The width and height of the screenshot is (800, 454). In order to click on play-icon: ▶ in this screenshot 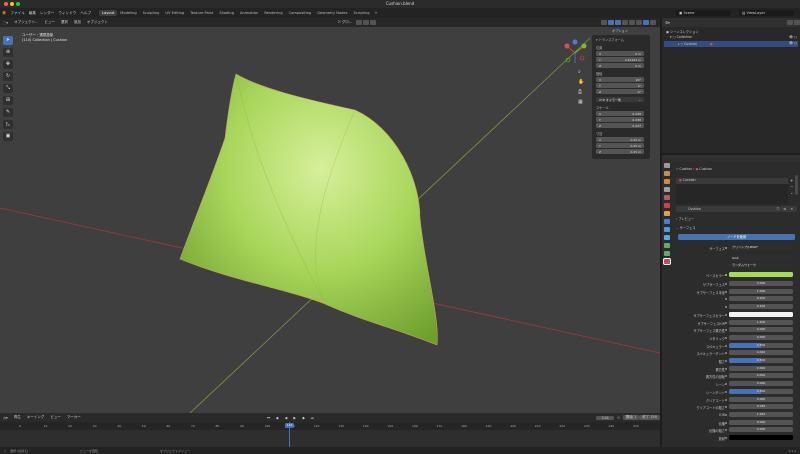, I will do `click(294, 418)`.